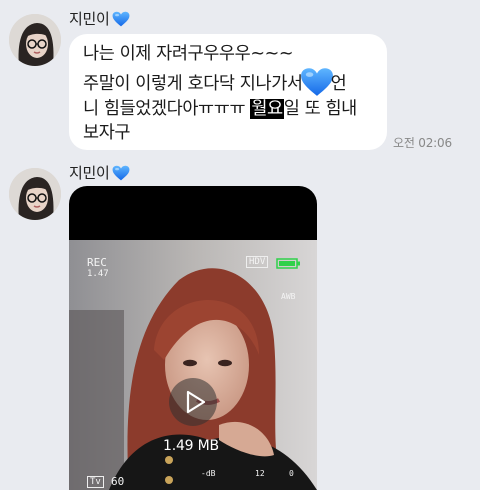 The image size is (480, 490). What do you see at coordinates (191, 446) in the screenshot?
I see `file-size: 1.49 MB` at bounding box center [191, 446].